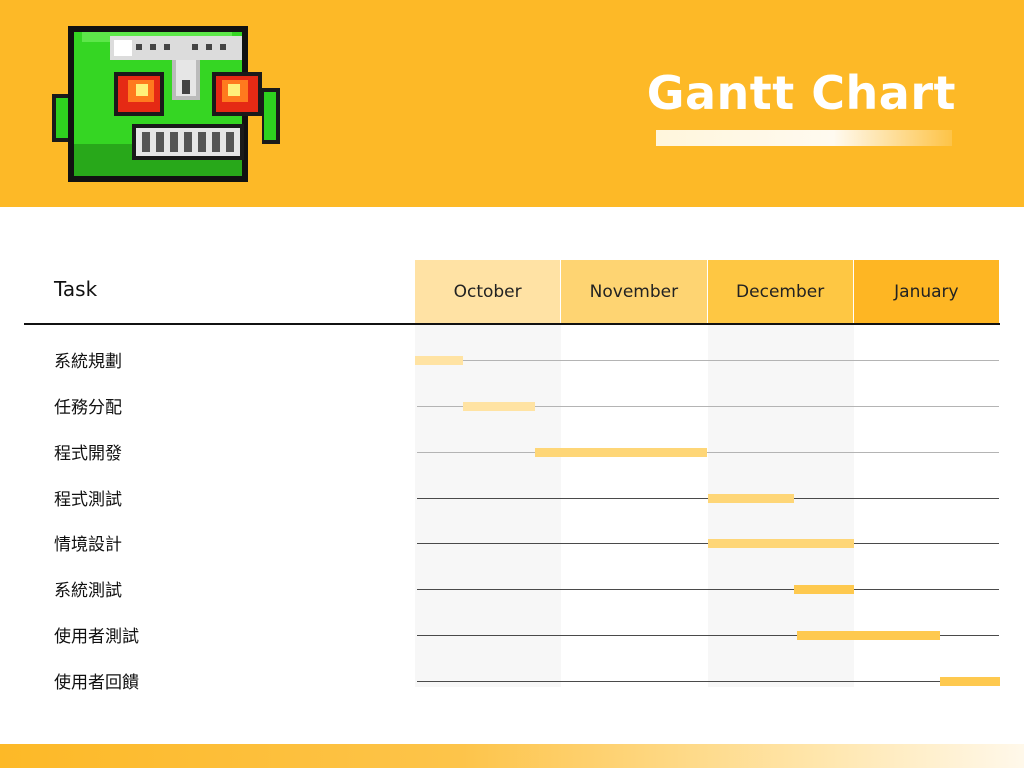 The height and width of the screenshot is (768, 1024). I want to click on task-label: 使用者回饋, so click(96, 682).